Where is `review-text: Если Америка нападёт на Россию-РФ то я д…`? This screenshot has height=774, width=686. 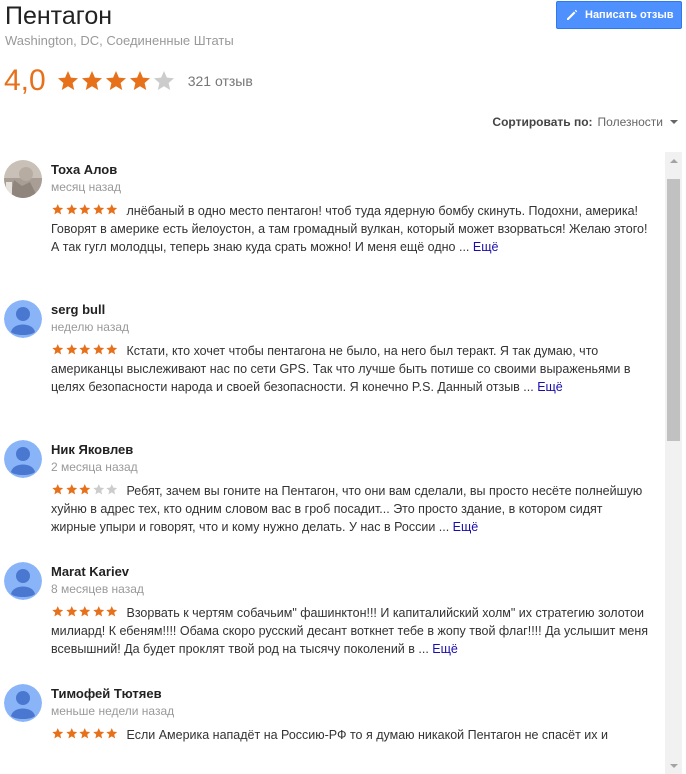 review-text: Если Америка нападёт на Россию-РФ то я д… is located at coordinates (351, 735).